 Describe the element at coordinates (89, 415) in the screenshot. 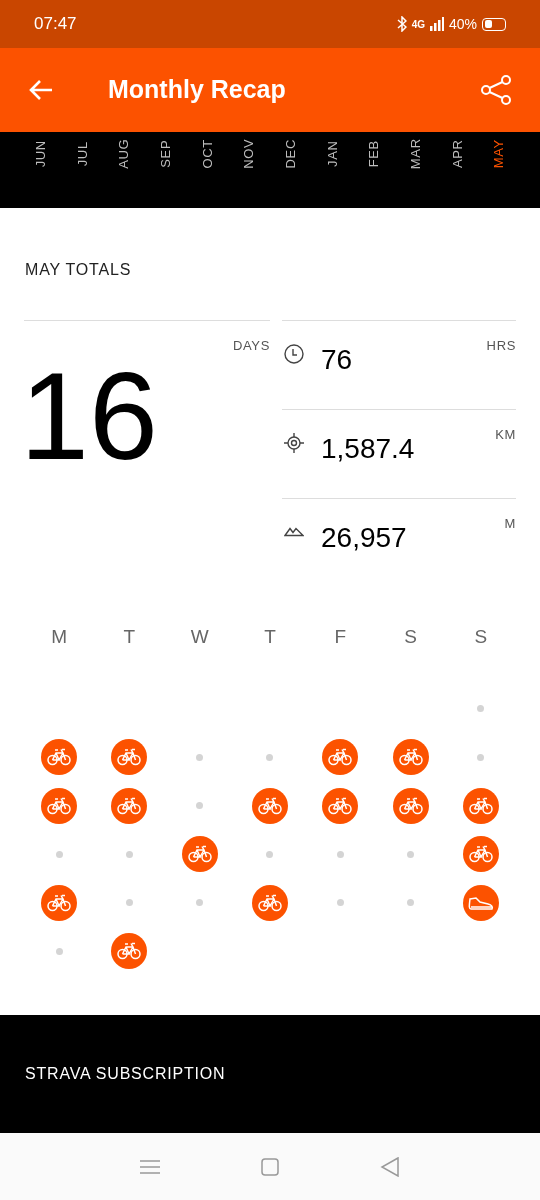

I see `days-count: 16` at that location.